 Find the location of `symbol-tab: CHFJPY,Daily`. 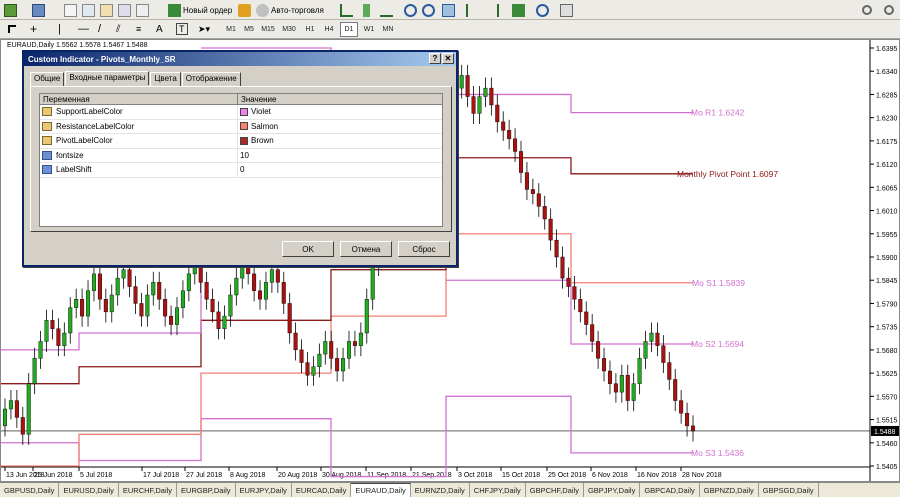

symbol-tab: CHFJPY,Daily is located at coordinates (498, 490).